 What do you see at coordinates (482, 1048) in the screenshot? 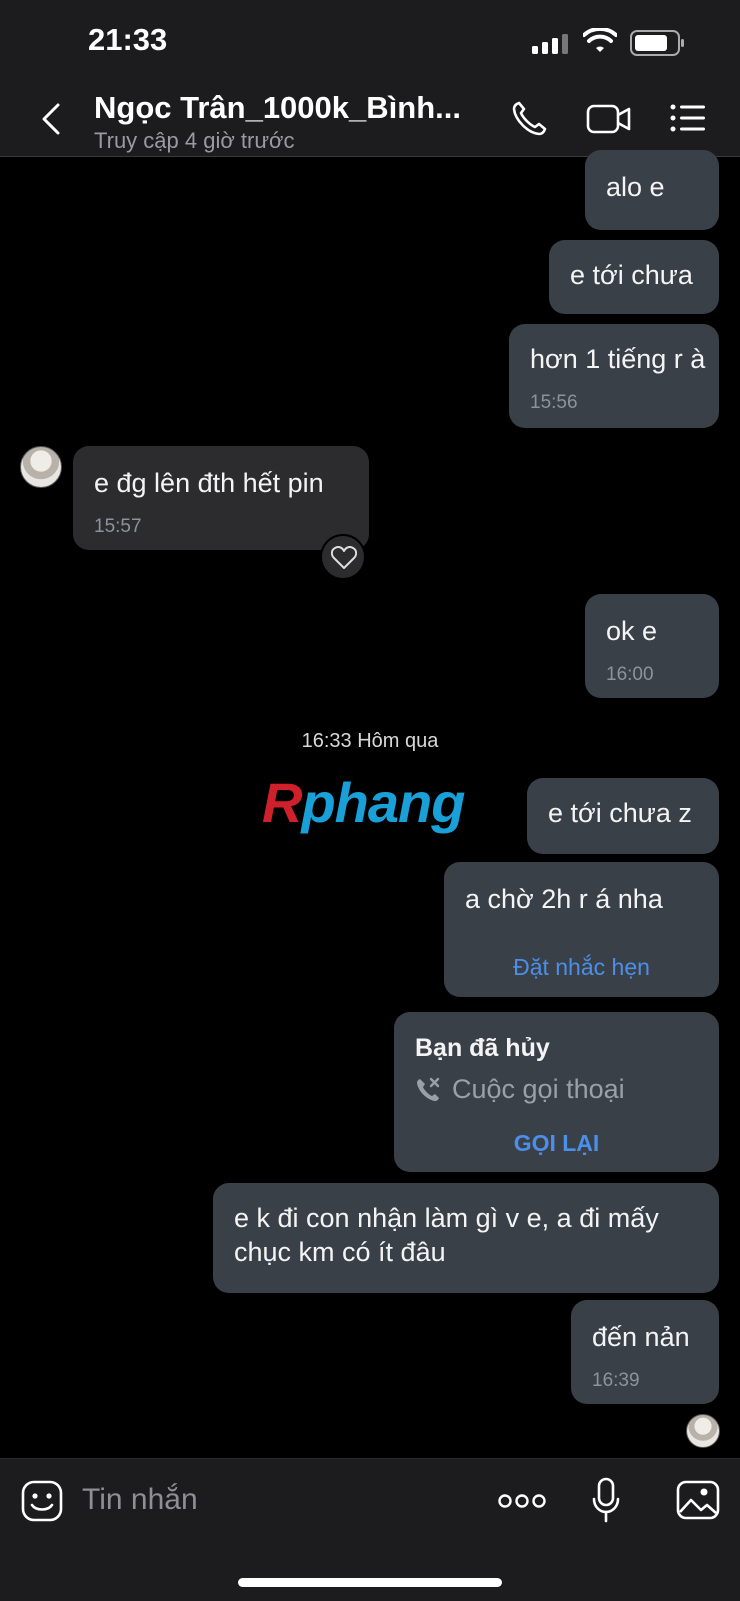
I see `call-status-title: Bạn đã hủy` at bounding box center [482, 1048].